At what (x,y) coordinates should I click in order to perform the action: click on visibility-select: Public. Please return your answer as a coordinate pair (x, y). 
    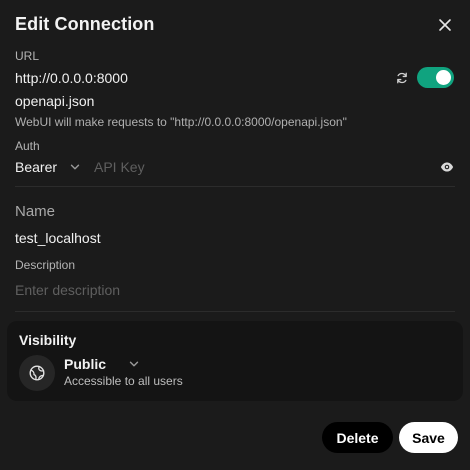
    Looking at the image, I should click on (101, 364).